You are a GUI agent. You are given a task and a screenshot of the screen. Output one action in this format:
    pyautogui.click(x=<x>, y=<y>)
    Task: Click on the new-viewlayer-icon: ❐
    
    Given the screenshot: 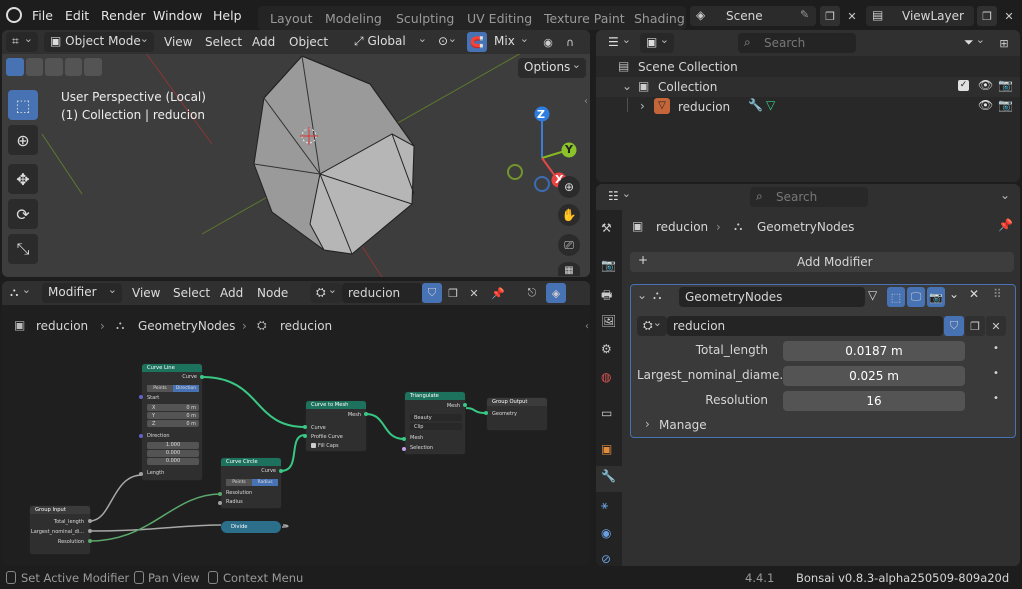 What is the action you would take?
    pyautogui.click(x=987, y=16)
    